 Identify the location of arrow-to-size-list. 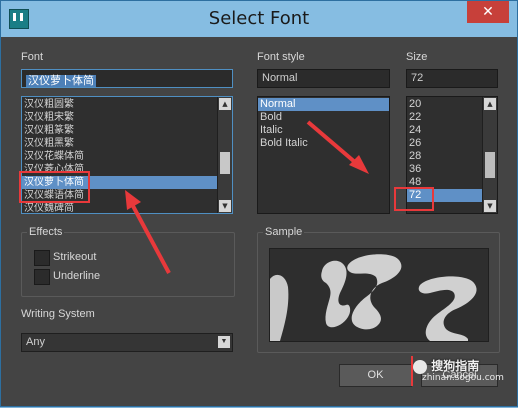
(332, 142).